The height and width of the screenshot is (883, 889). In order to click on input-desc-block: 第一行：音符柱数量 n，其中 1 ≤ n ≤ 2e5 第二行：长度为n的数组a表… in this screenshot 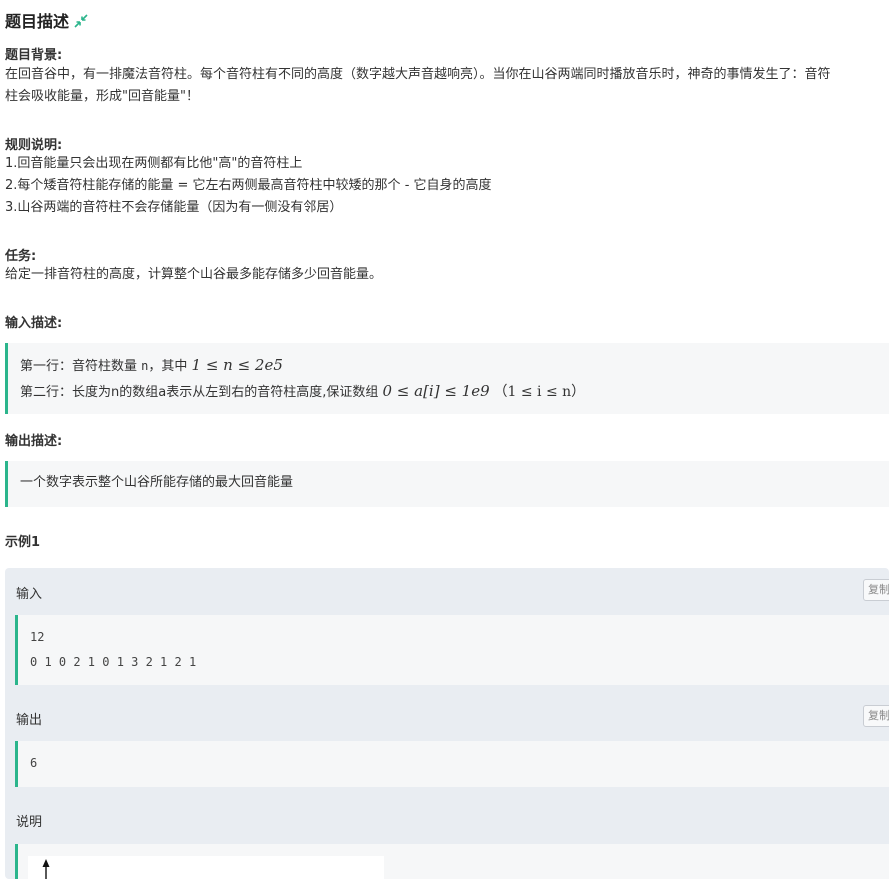, I will do `click(447, 378)`.